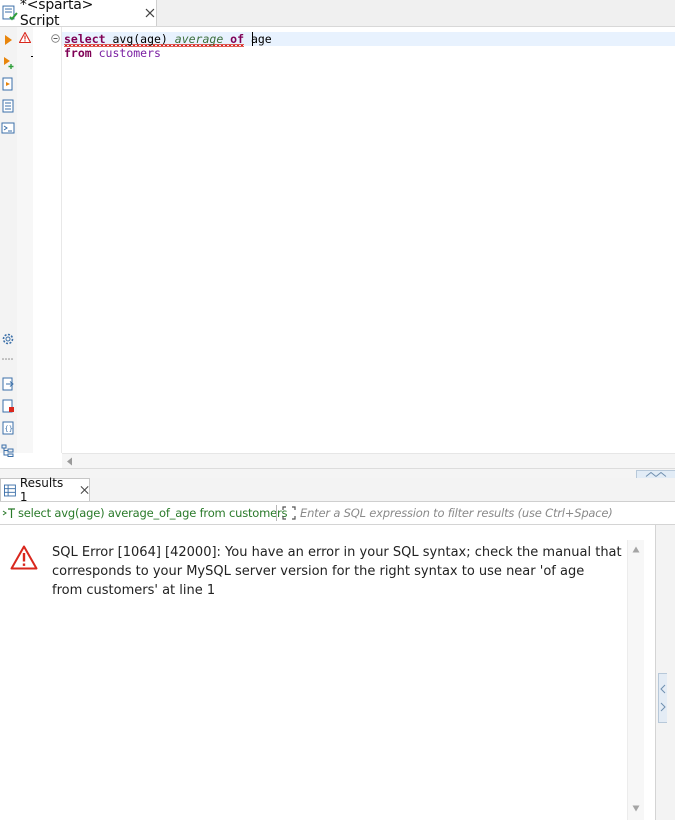  Describe the element at coordinates (70, 461) in the screenshot. I see `scroll-left-icon` at that location.